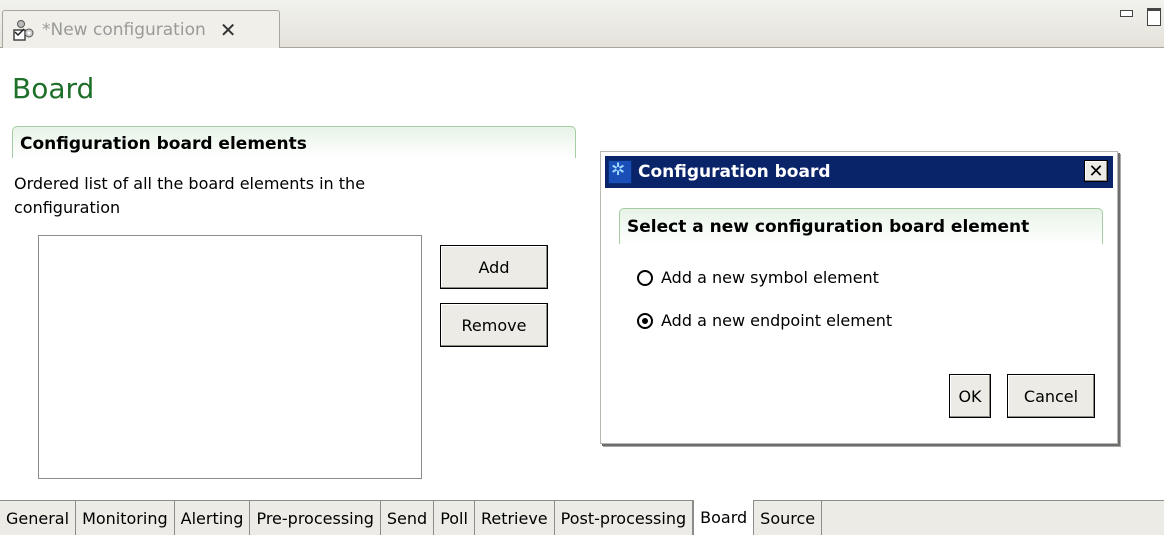 Image resolution: width=1164 pixels, height=535 pixels. I want to click on editor-tab-title: *New configuration, so click(124, 29).